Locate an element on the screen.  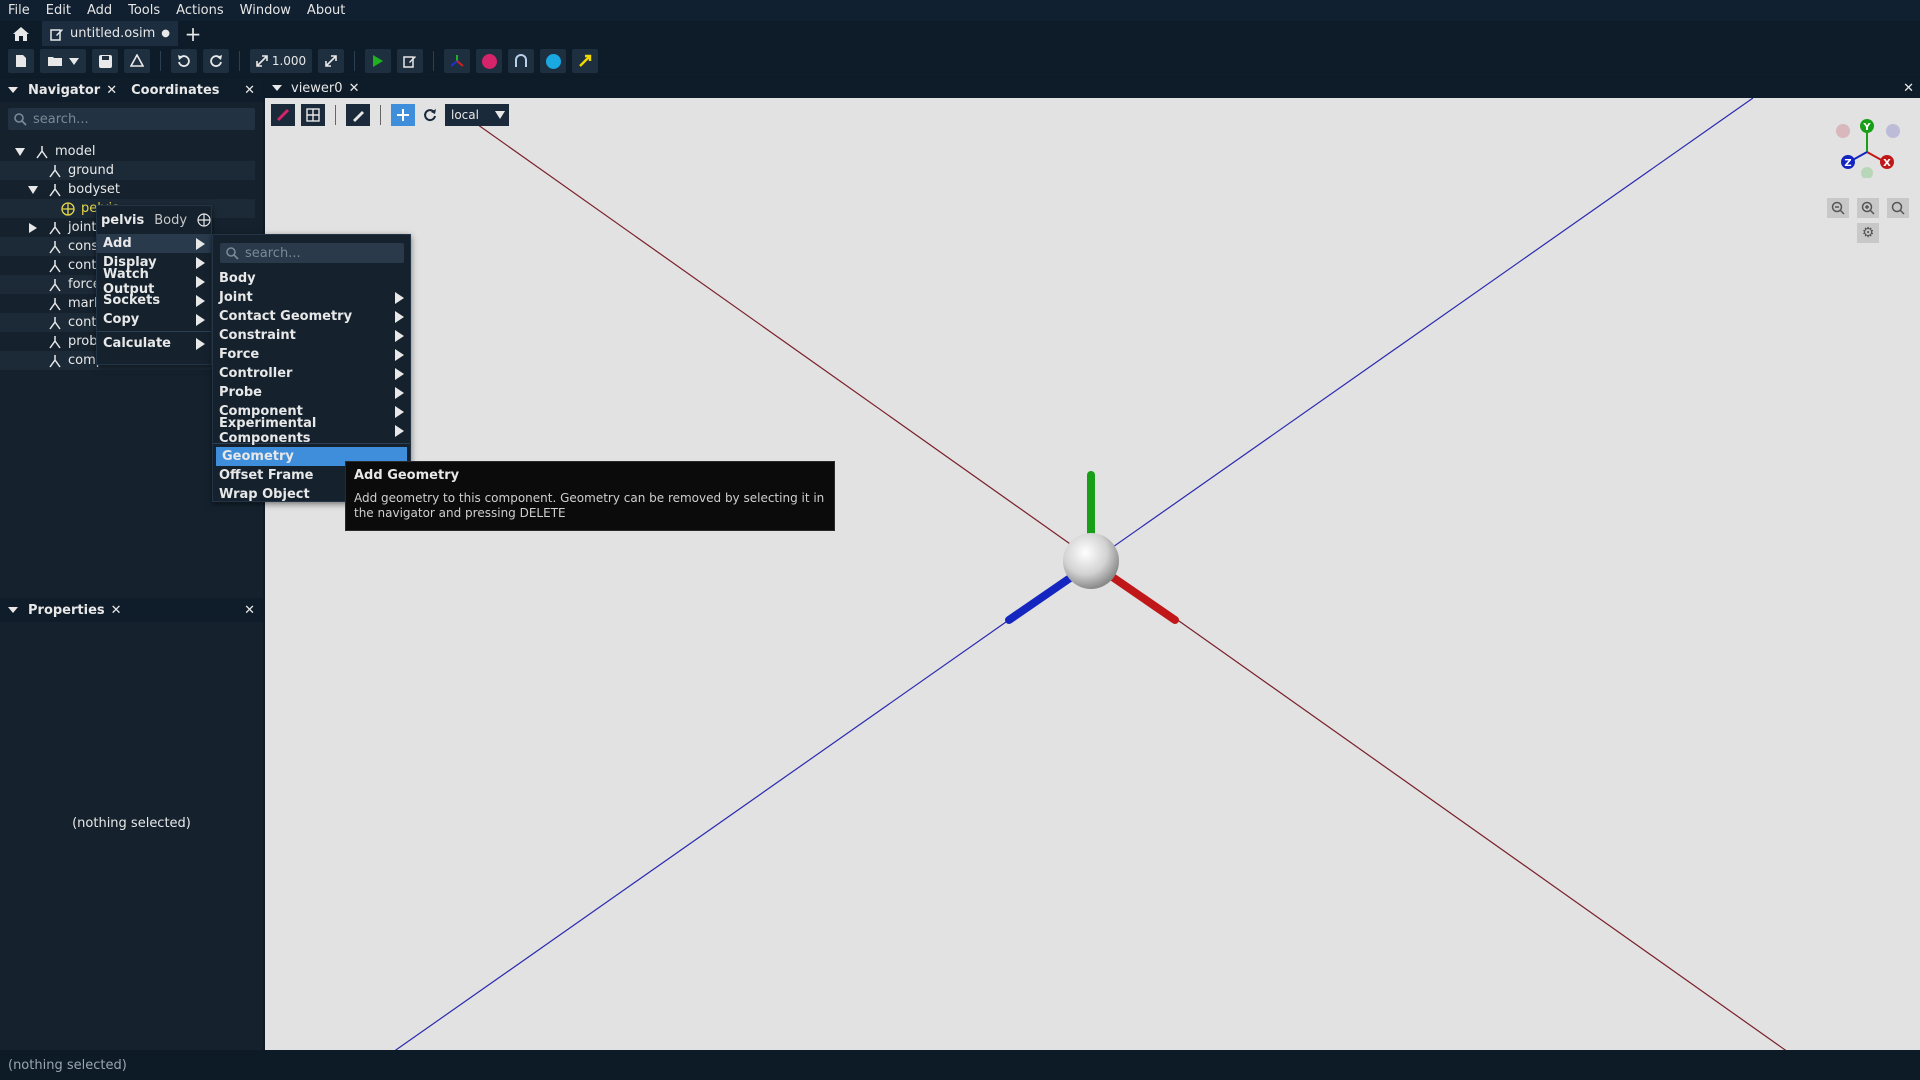
ground-origin-sphere is located at coordinates (1091, 561).